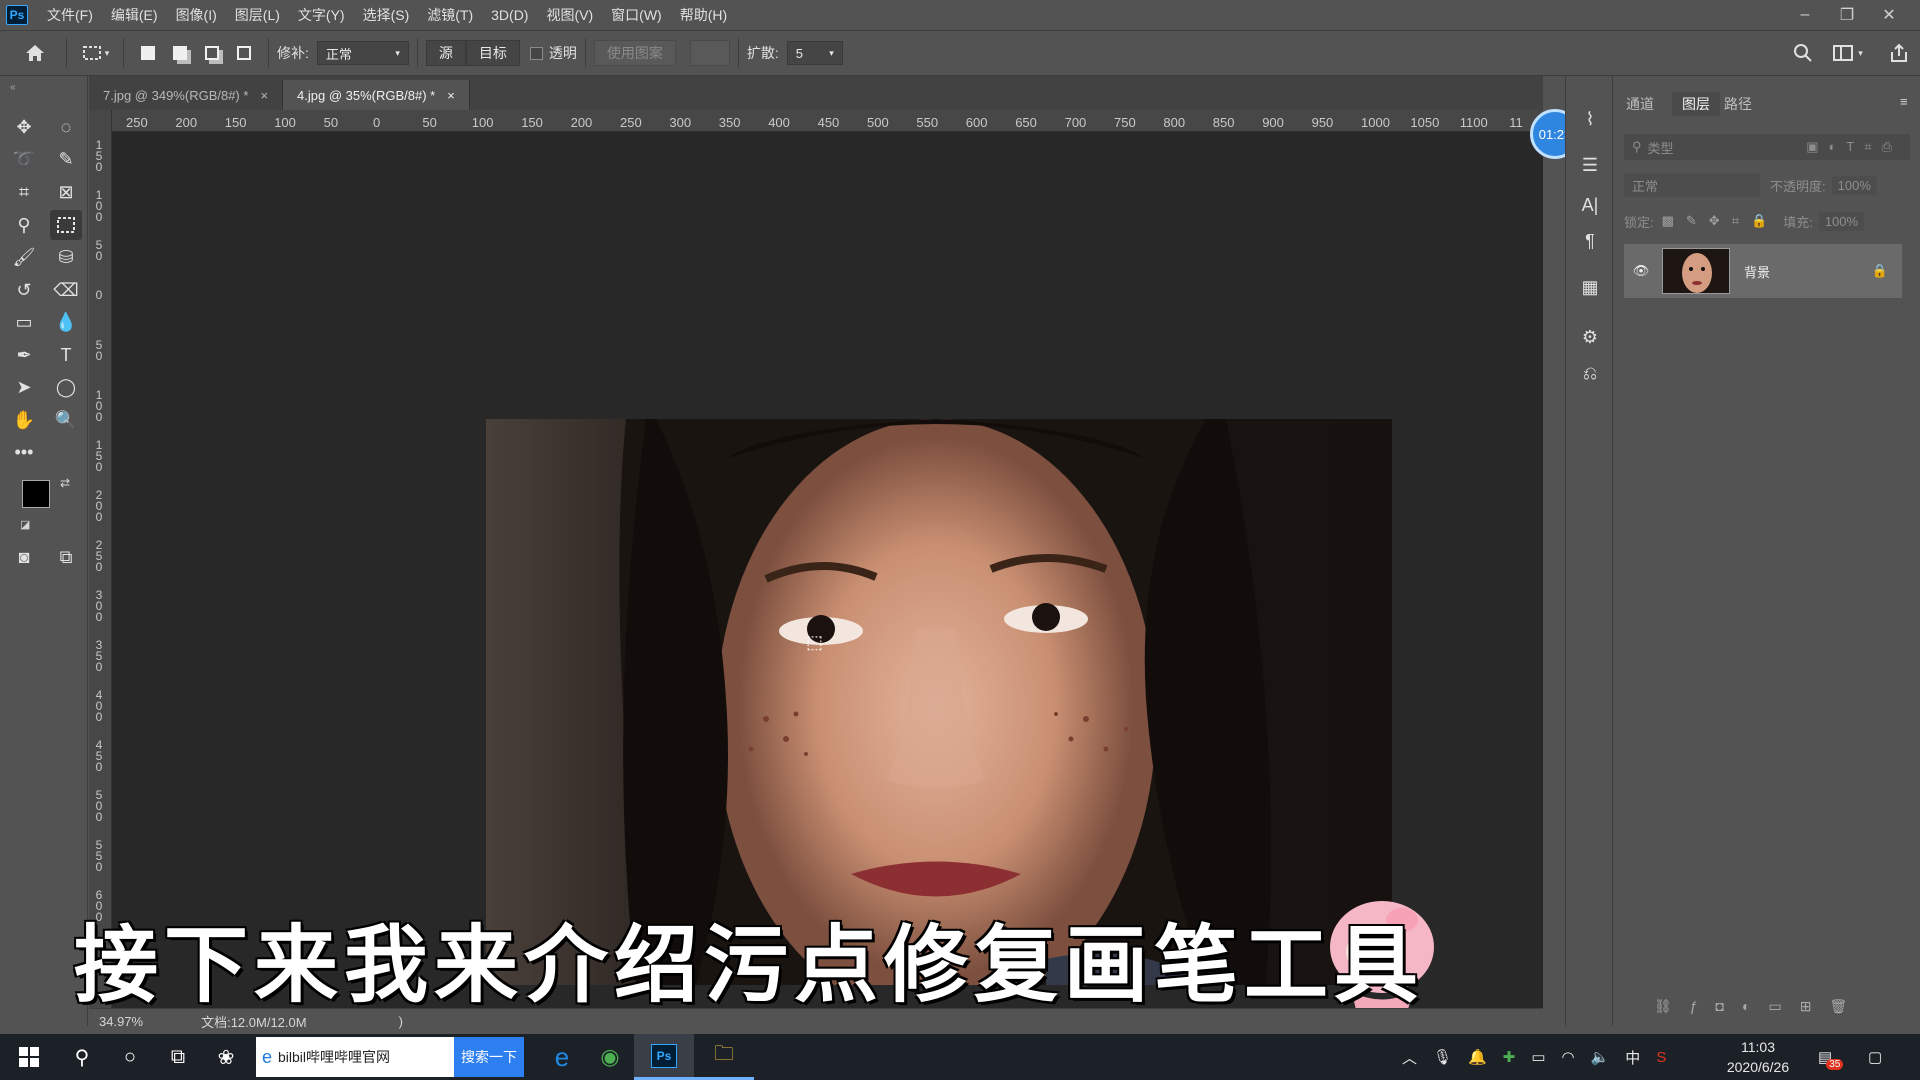 This screenshot has height=1080, width=1920. I want to click on panel-menu-icon: ≡, so click(1904, 101).